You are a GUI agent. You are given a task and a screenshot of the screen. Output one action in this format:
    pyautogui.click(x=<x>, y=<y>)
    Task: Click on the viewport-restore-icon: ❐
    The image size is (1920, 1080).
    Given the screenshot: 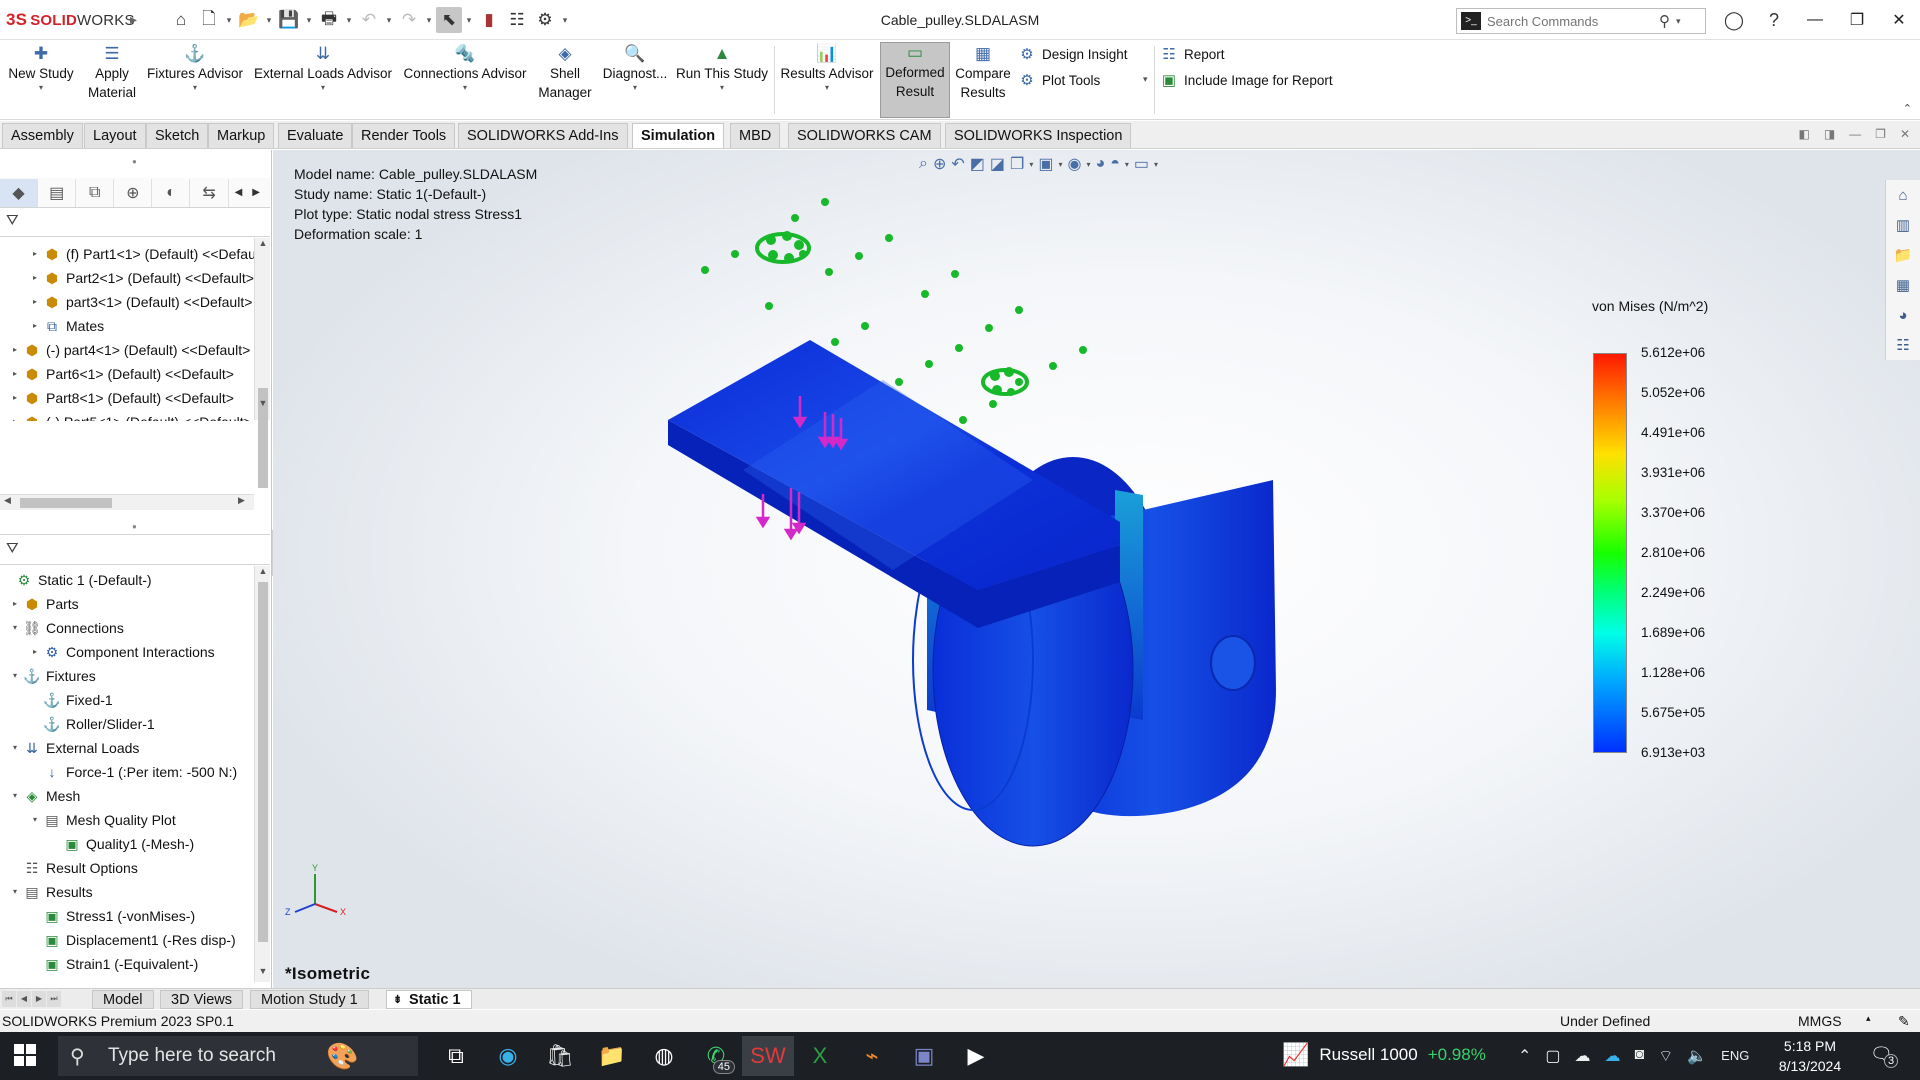 What is the action you would take?
    pyautogui.click(x=1880, y=134)
    